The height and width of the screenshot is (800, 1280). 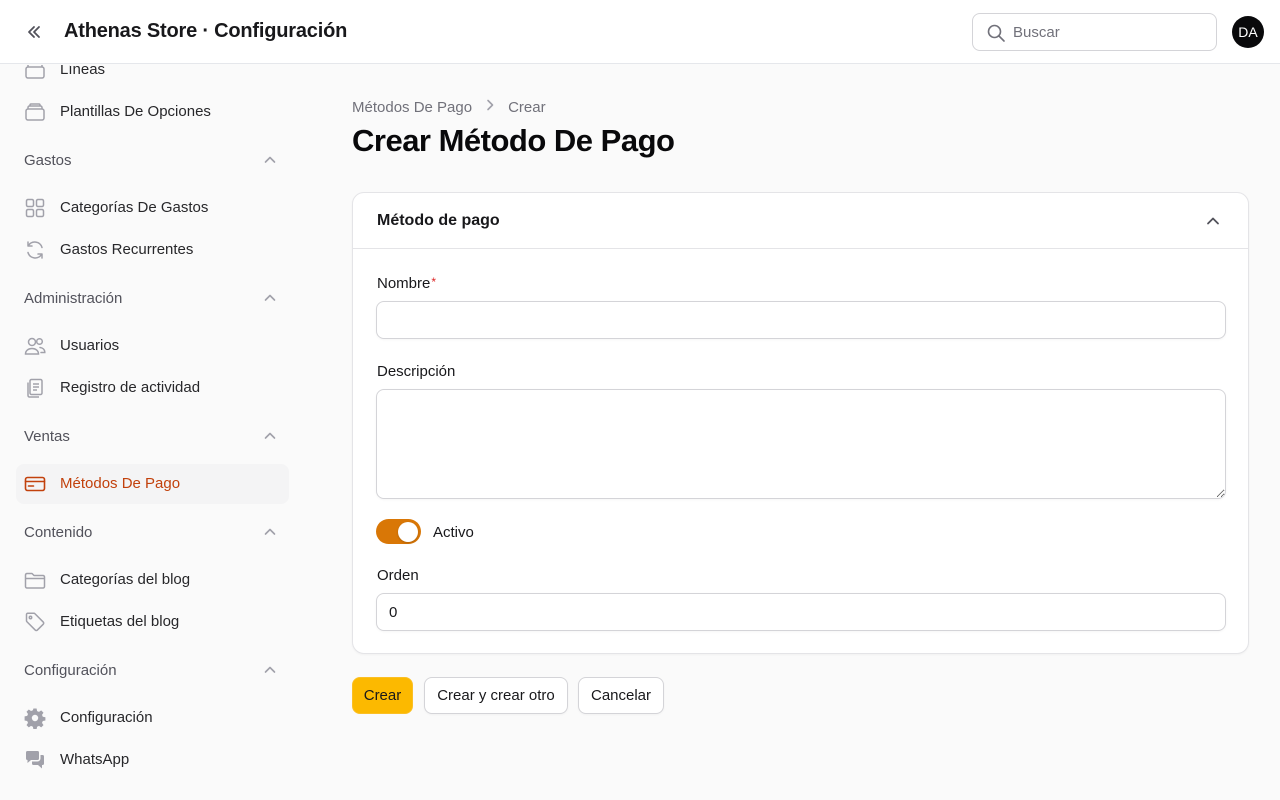 What do you see at coordinates (1111, 32) in the screenshot?
I see `search-input` at bounding box center [1111, 32].